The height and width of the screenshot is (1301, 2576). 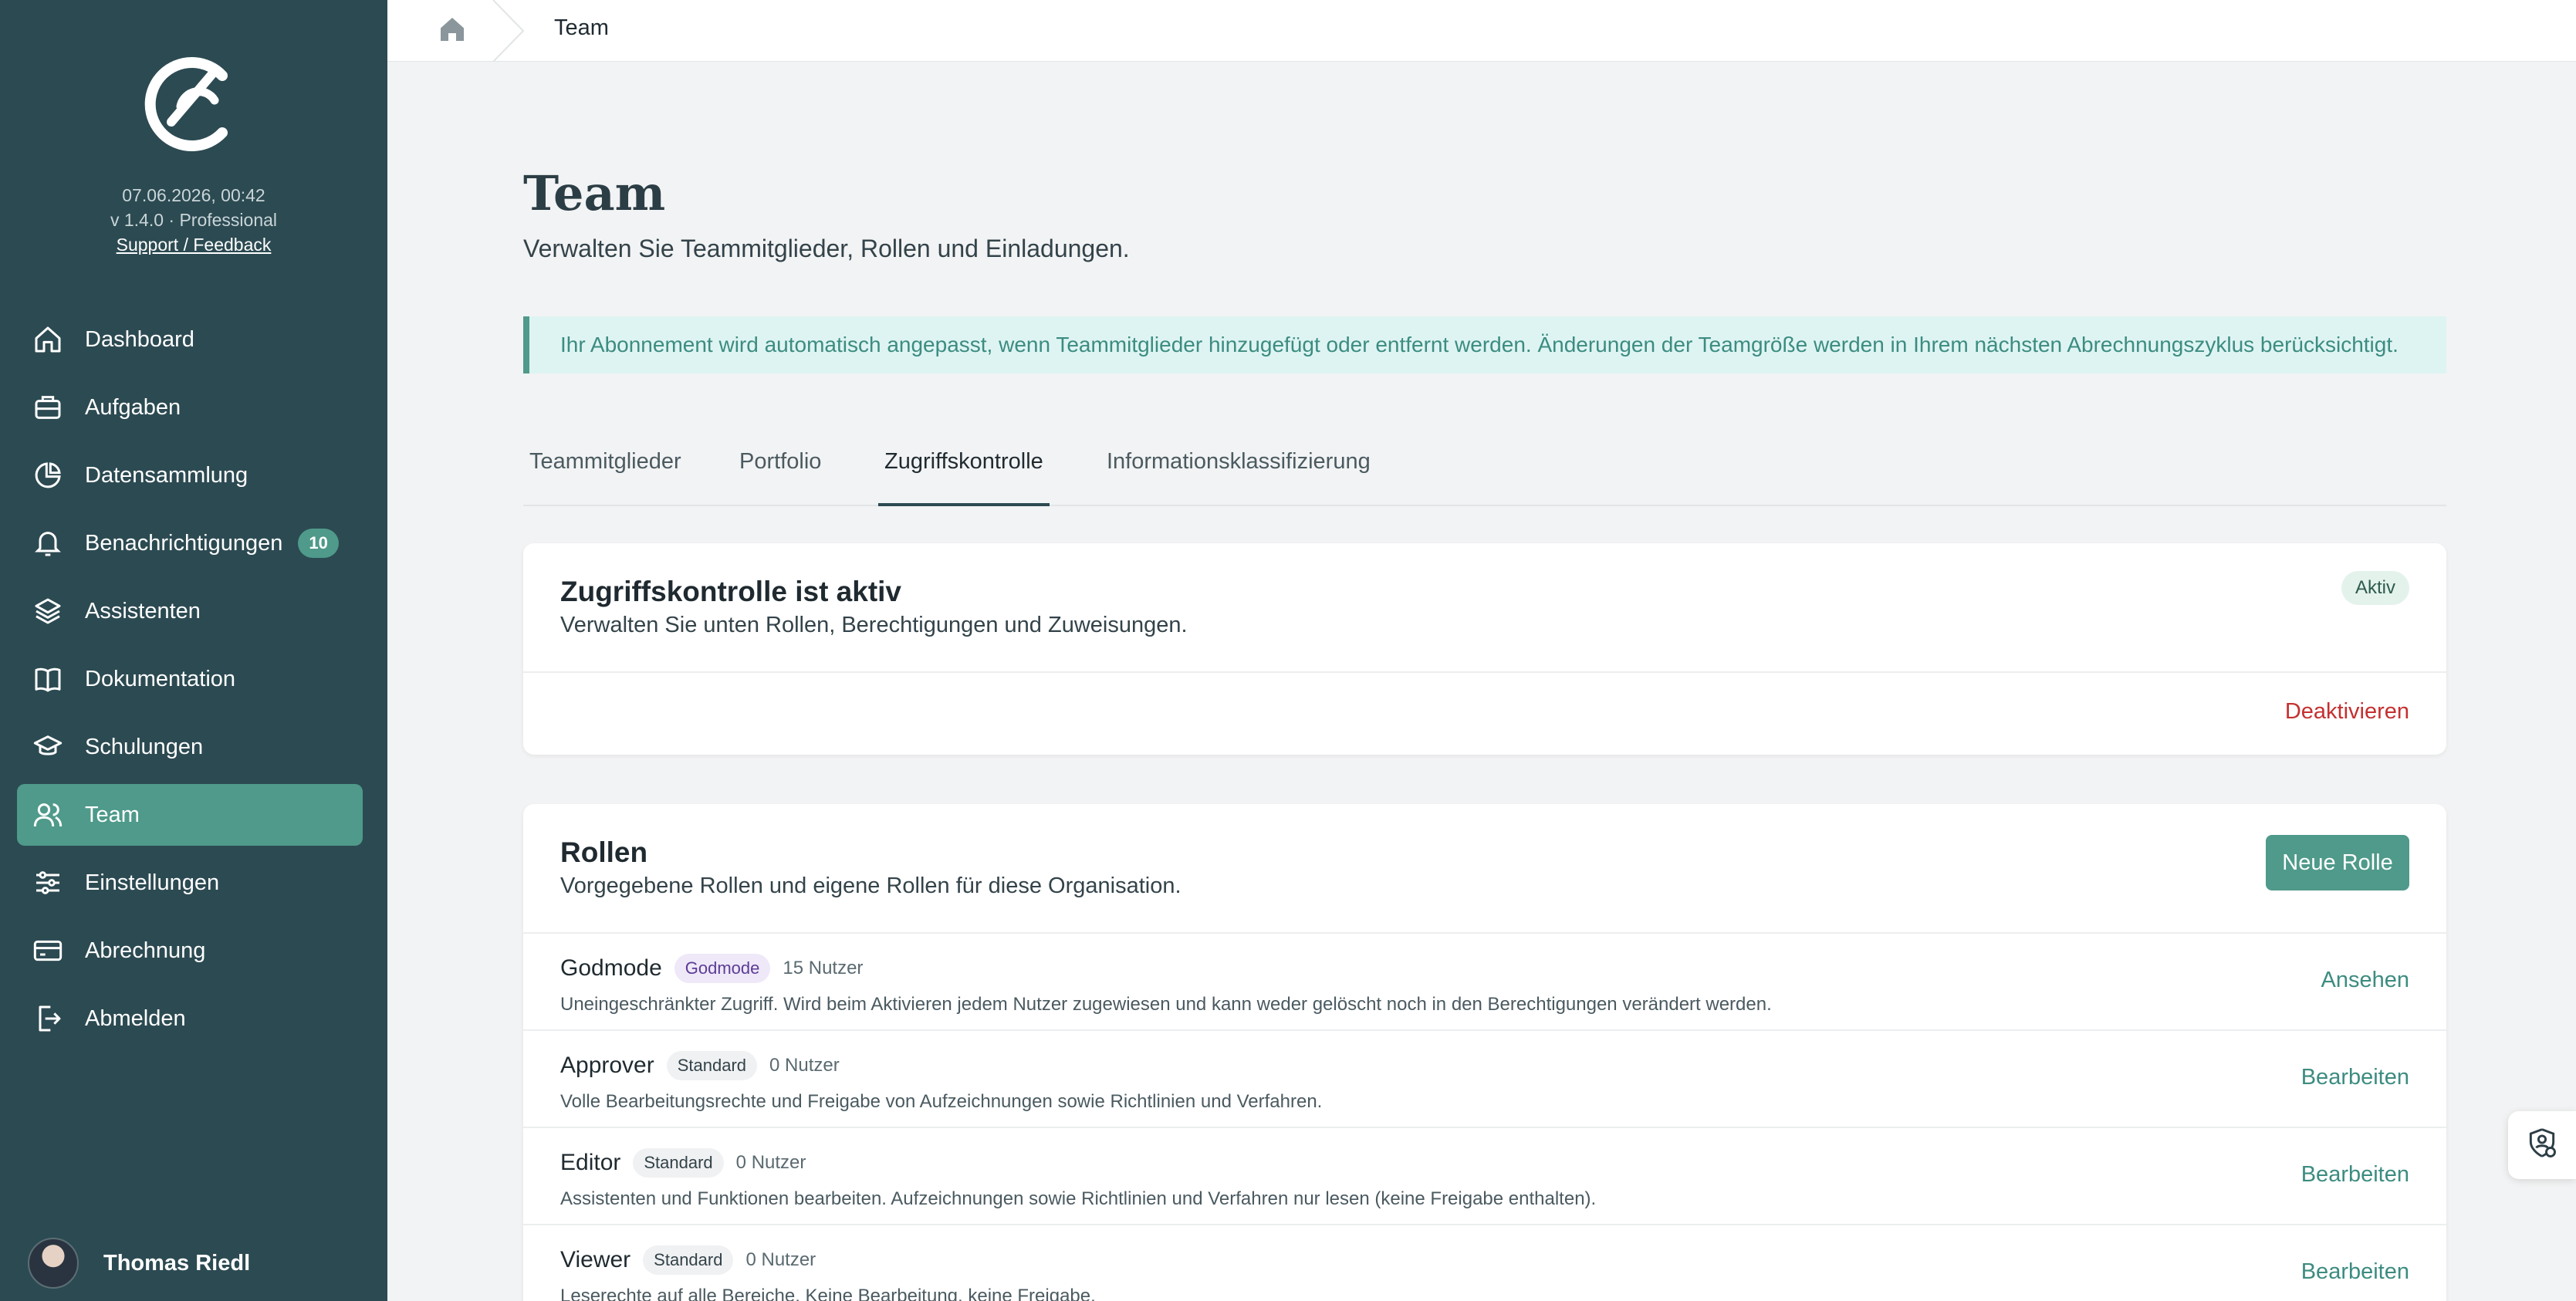 What do you see at coordinates (595, 1259) in the screenshot?
I see `role-name: Viewer` at bounding box center [595, 1259].